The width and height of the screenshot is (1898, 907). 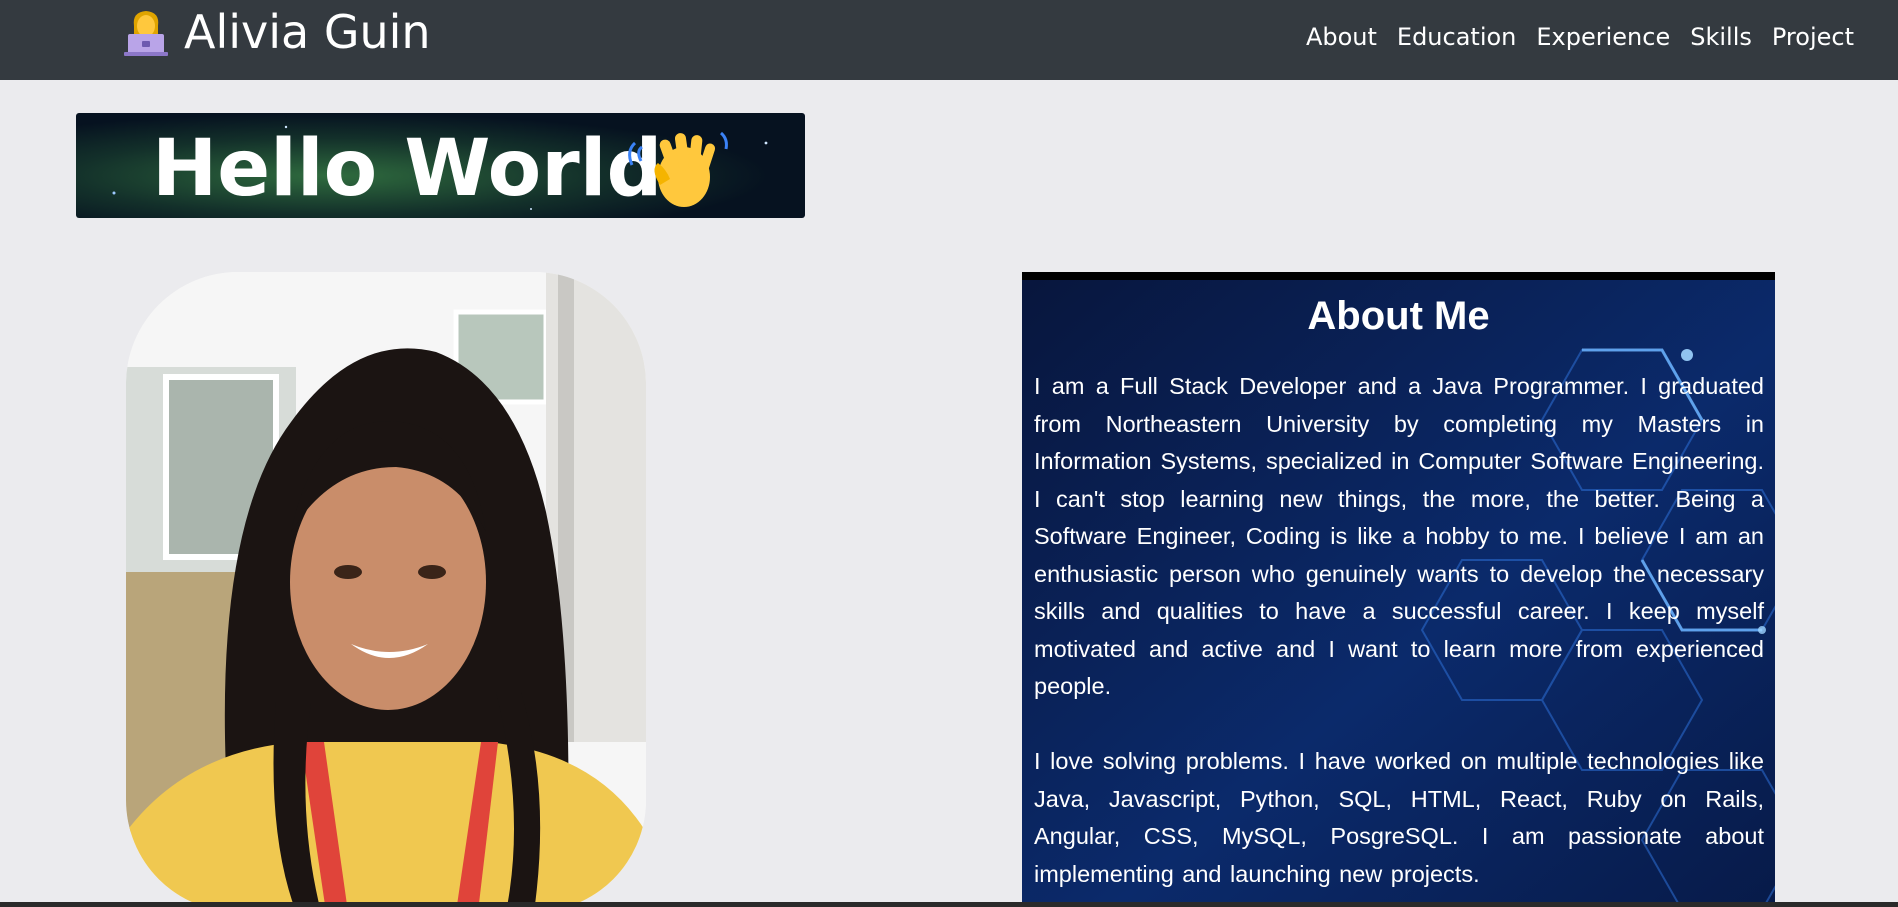 I want to click on brand-name: Alivia Guin, so click(x=307, y=32).